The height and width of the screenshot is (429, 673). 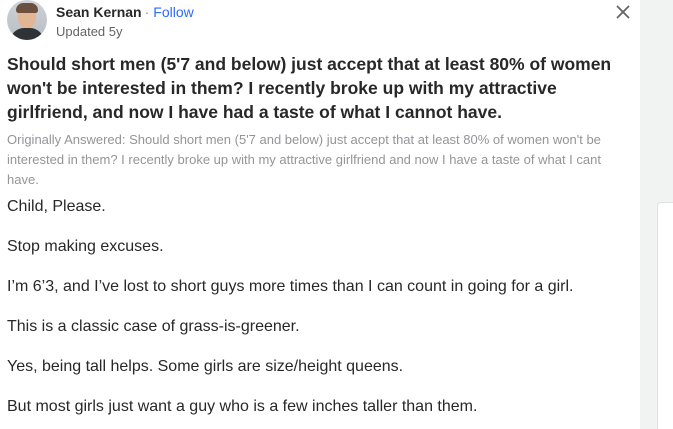 I want to click on sidebar-panel-edge, so click(x=665, y=315).